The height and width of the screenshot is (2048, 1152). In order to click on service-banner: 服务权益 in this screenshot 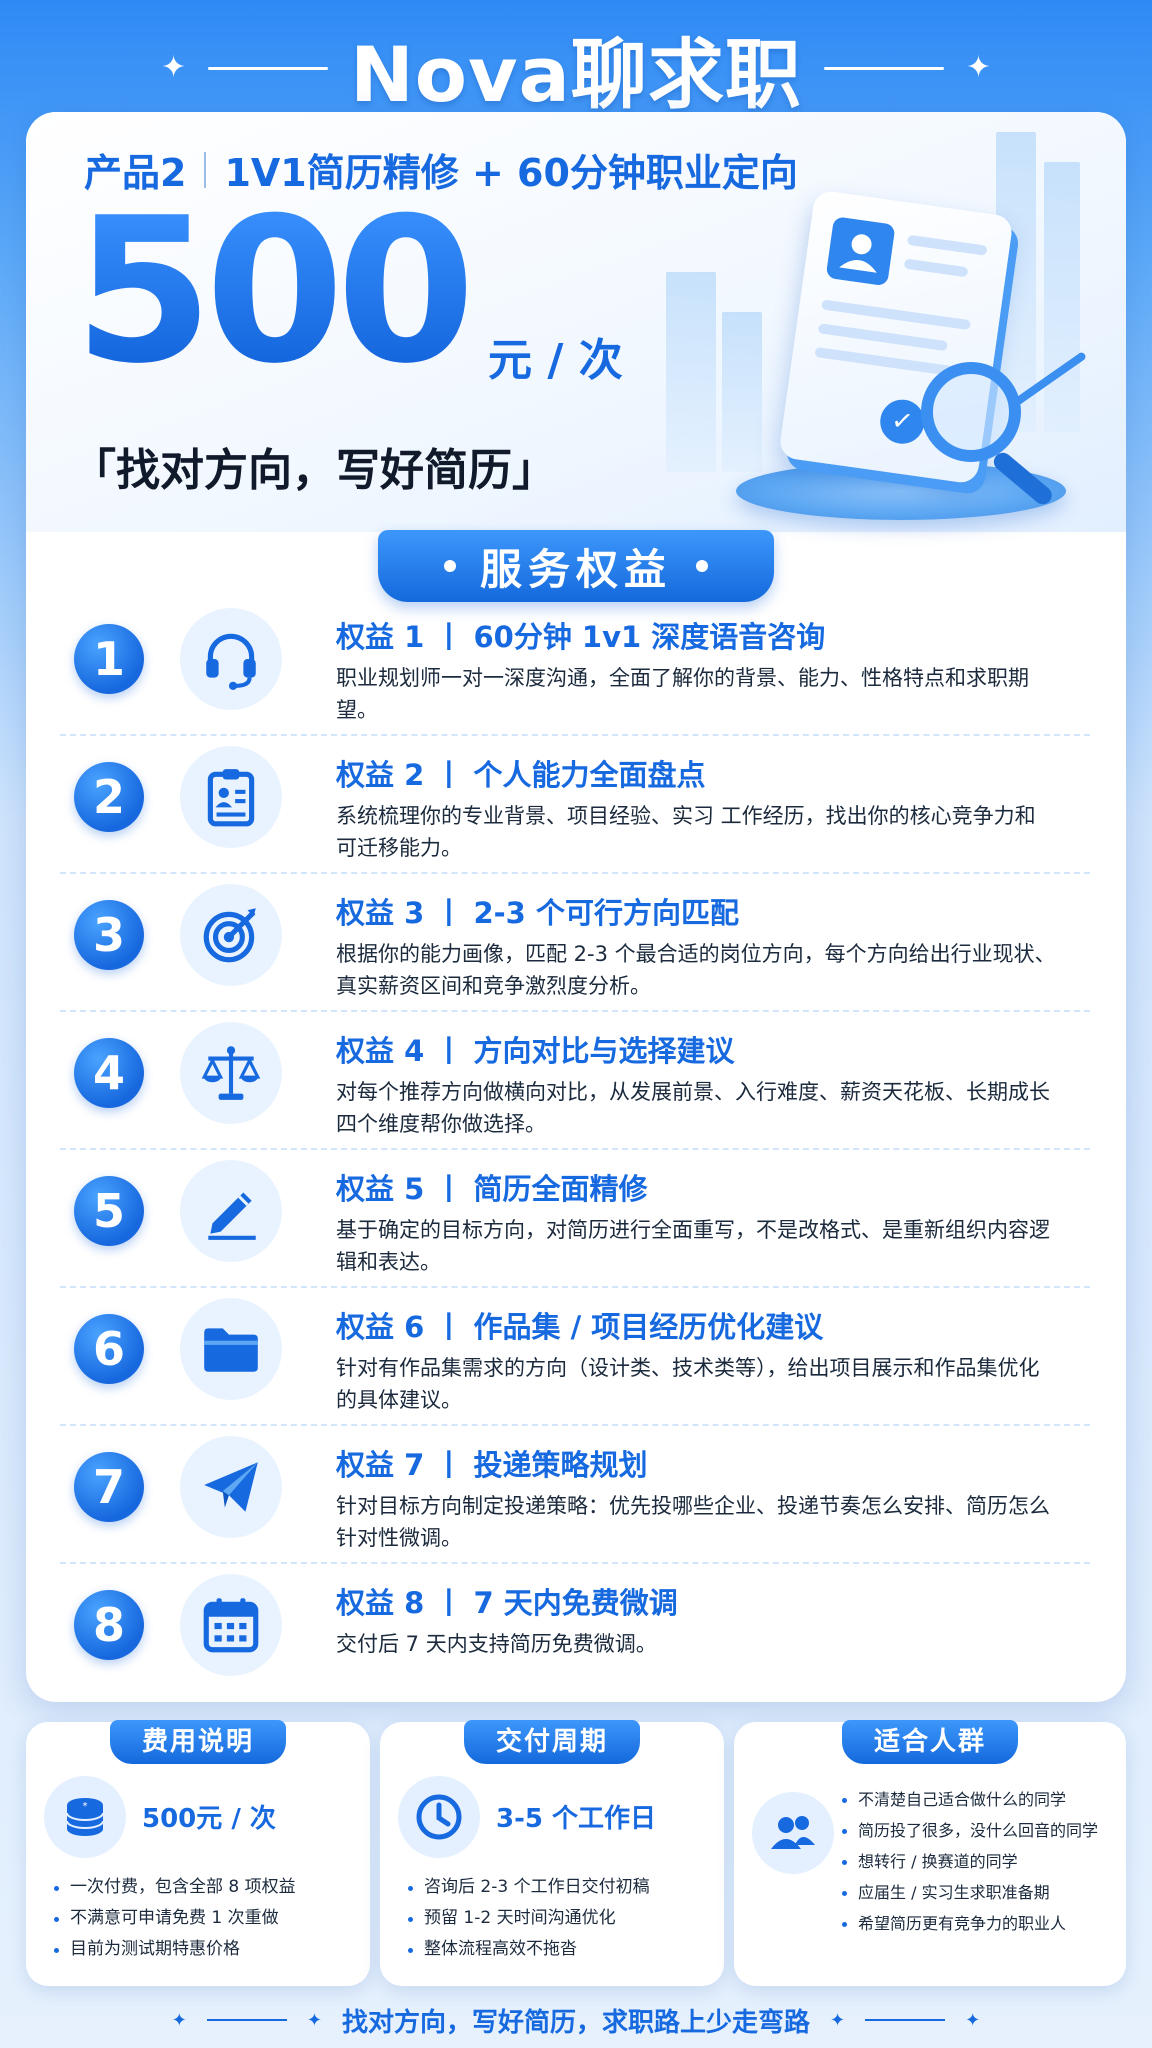, I will do `click(576, 566)`.